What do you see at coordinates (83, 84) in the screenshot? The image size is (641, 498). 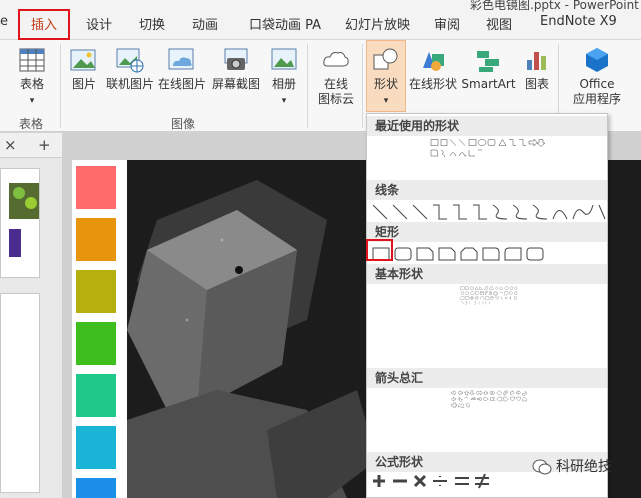 I see `picture-button-label: 图片` at bounding box center [83, 84].